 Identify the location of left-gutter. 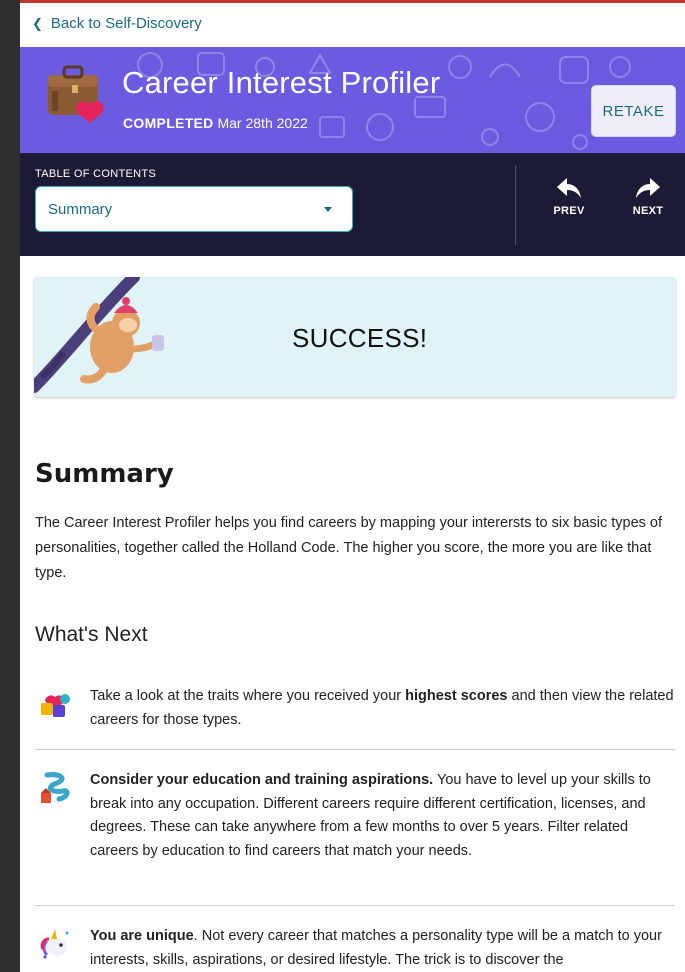
(10, 486).